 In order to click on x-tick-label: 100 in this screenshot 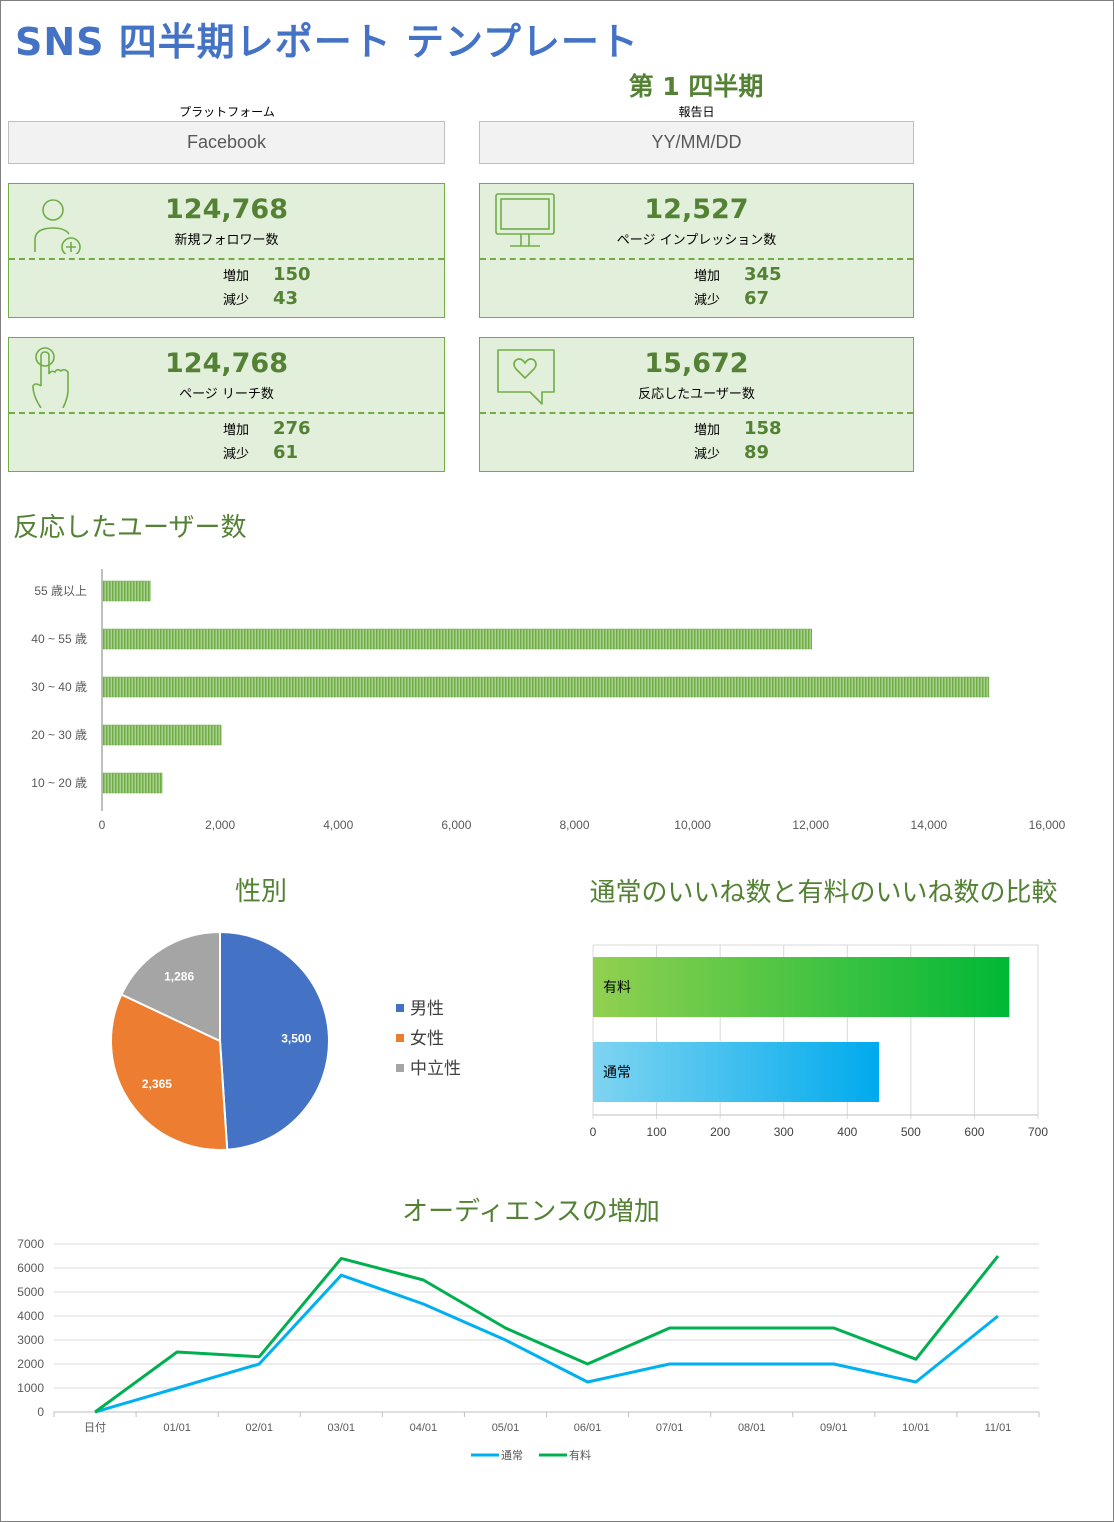, I will do `click(657, 1132)`.